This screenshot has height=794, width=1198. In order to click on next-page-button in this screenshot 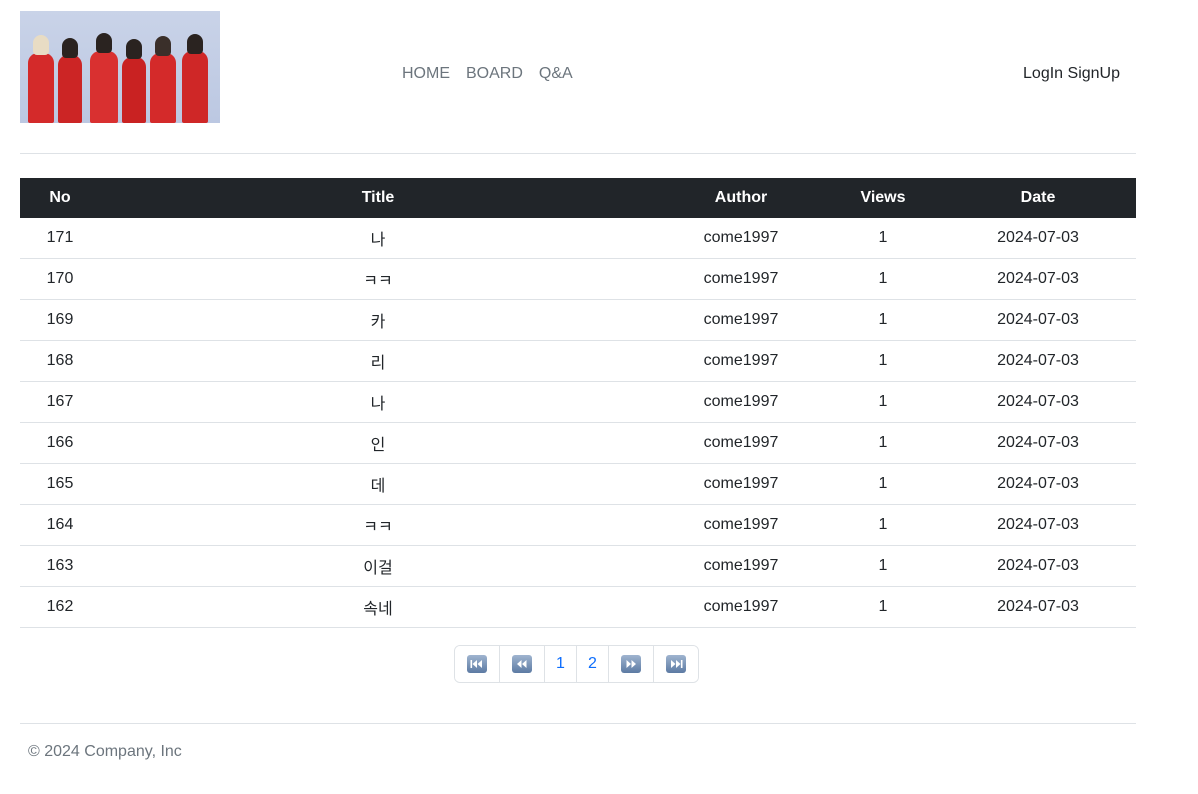, I will do `click(630, 664)`.